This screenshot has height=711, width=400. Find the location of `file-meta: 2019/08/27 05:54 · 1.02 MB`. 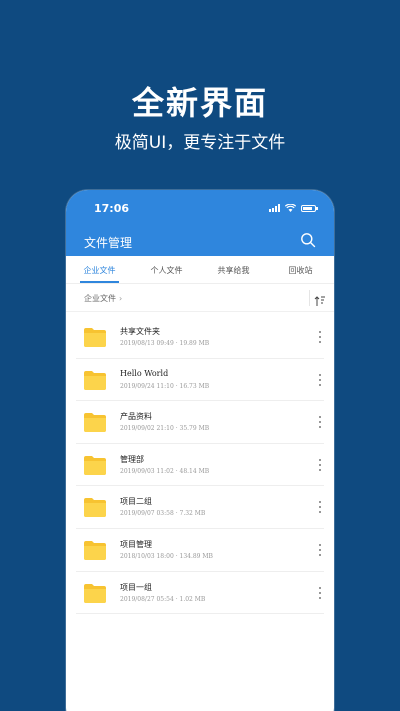

file-meta: 2019/08/27 05:54 · 1.02 MB is located at coordinates (163, 599).